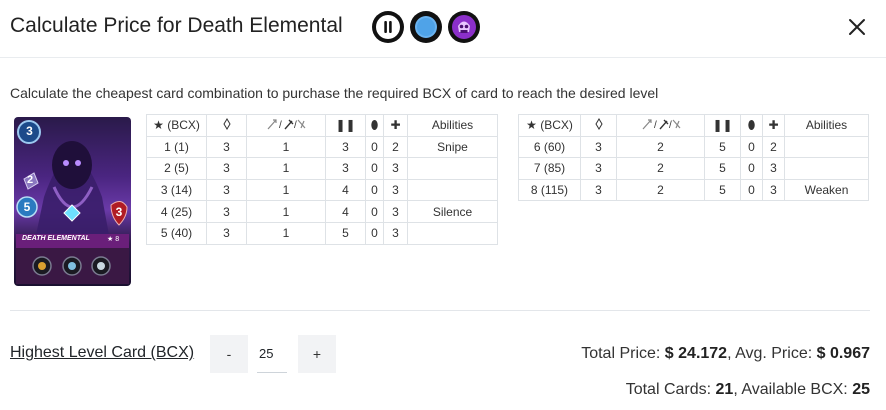 The image size is (886, 410). Describe the element at coordinates (29, 131) in the screenshot. I see `card-mana: 3` at that location.